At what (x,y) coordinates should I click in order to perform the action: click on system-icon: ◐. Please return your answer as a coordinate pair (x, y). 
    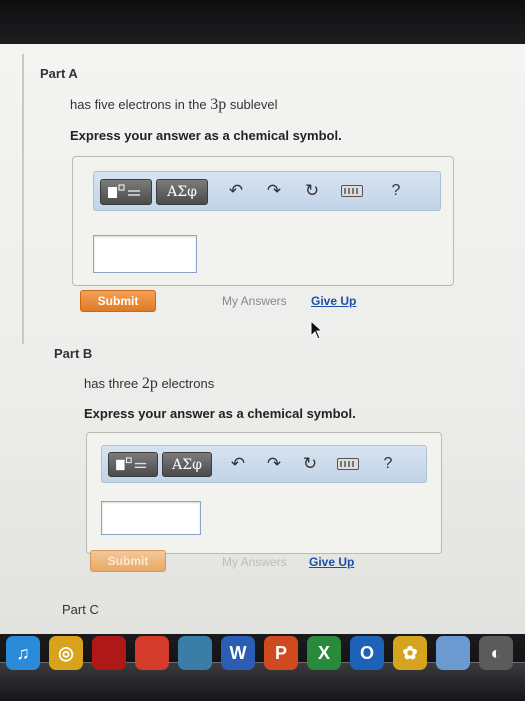
    Looking at the image, I should click on (496, 653).